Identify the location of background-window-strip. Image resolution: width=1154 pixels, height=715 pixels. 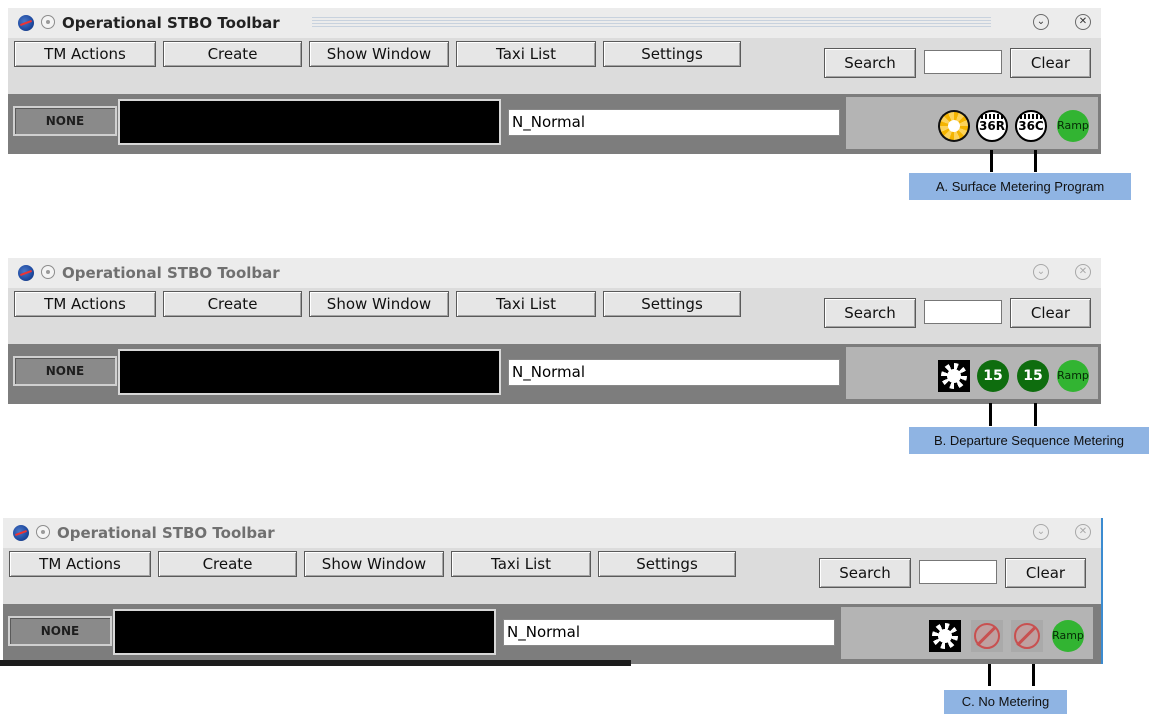
(315, 663).